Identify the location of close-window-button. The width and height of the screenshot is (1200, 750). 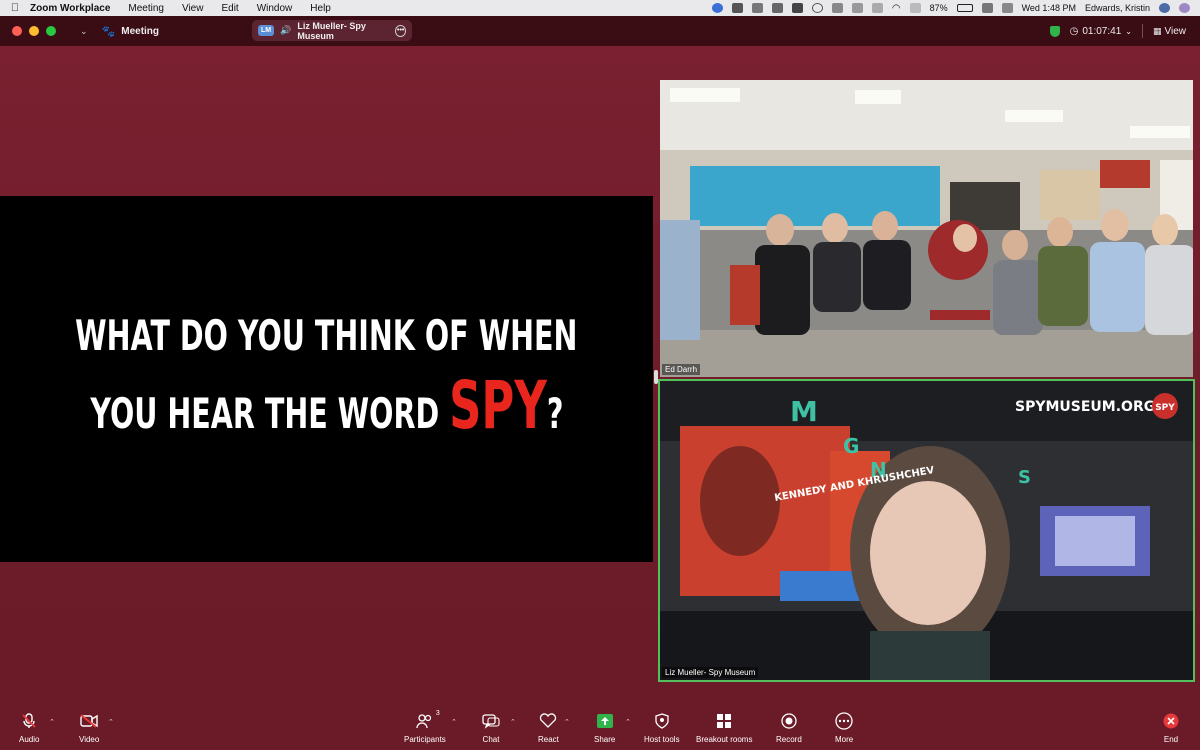
(17, 31).